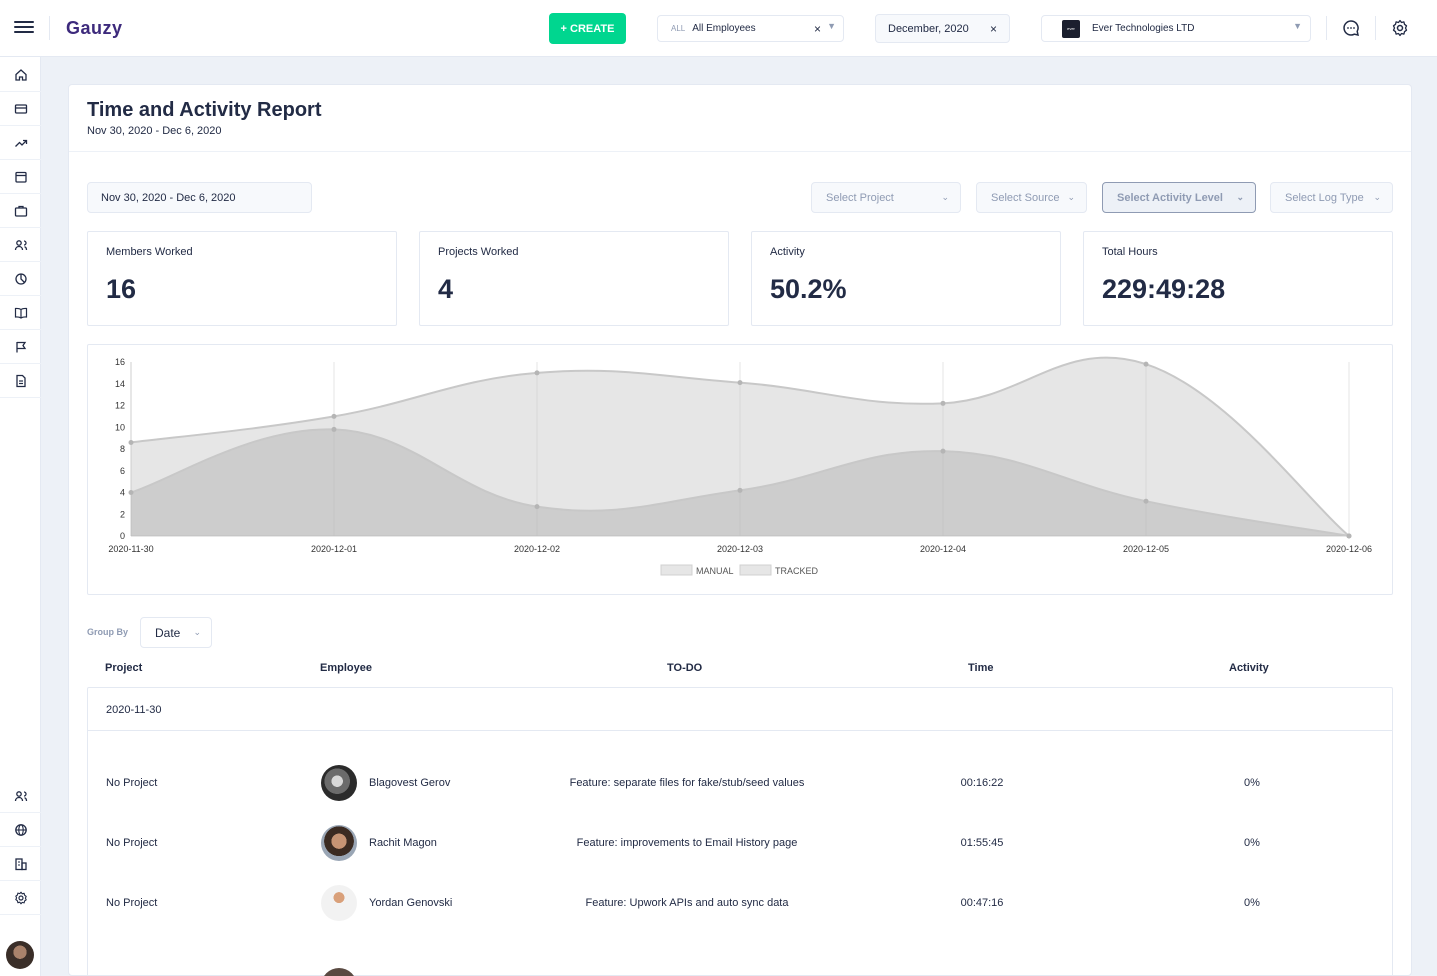 The height and width of the screenshot is (976, 1437). I want to click on employee-select: ALL All Employees × ▼, so click(750, 28).